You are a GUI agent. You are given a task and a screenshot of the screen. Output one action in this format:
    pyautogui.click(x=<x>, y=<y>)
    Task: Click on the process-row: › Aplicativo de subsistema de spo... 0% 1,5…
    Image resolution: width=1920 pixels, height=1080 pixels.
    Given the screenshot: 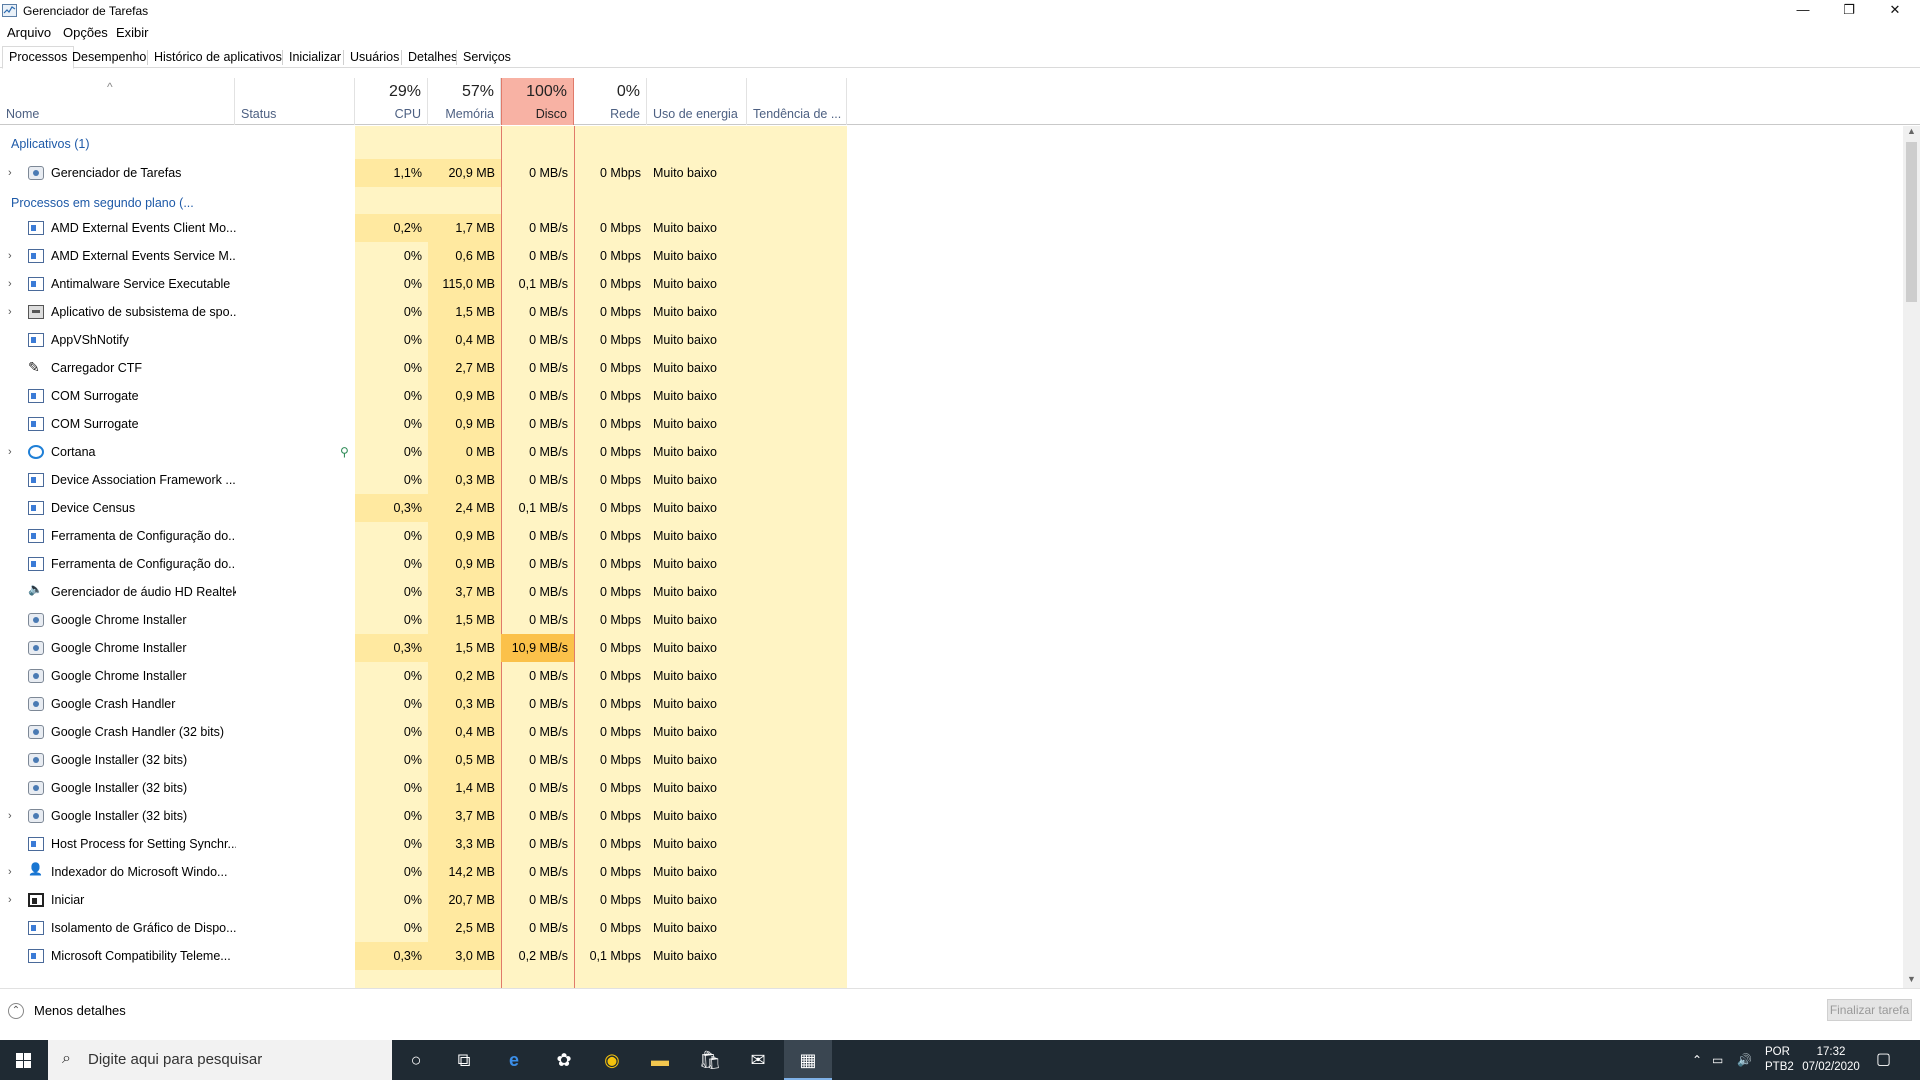 What is the action you would take?
    pyautogui.click(x=423, y=312)
    